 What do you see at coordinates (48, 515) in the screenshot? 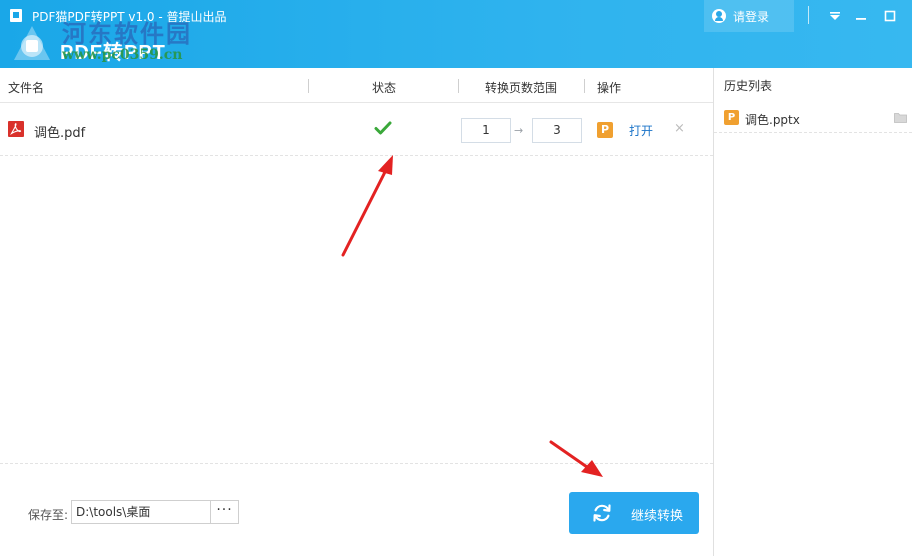
I see `save-to-label: 保存至:` at bounding box center [48, 515].